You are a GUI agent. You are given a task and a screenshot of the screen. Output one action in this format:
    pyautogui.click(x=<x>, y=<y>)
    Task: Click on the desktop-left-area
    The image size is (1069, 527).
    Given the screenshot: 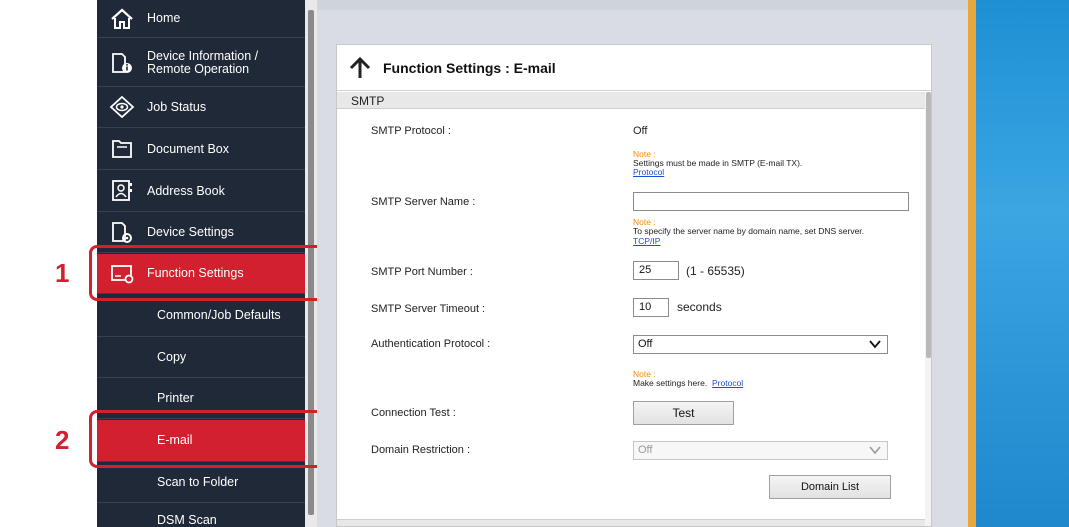 What is the action you would take?
    pyautogui.click(x=48, y=263)
    